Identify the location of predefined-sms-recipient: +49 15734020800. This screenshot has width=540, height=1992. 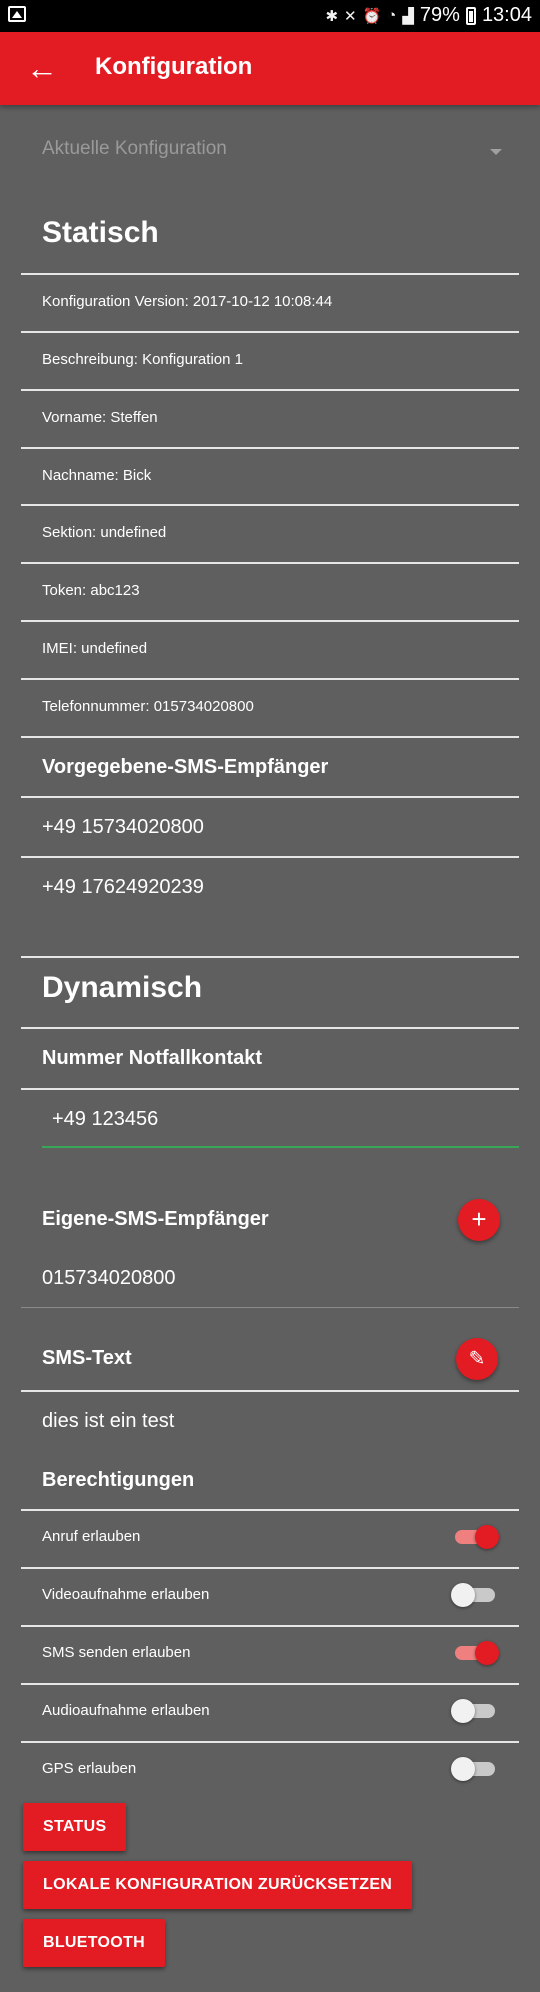
(123, 827).